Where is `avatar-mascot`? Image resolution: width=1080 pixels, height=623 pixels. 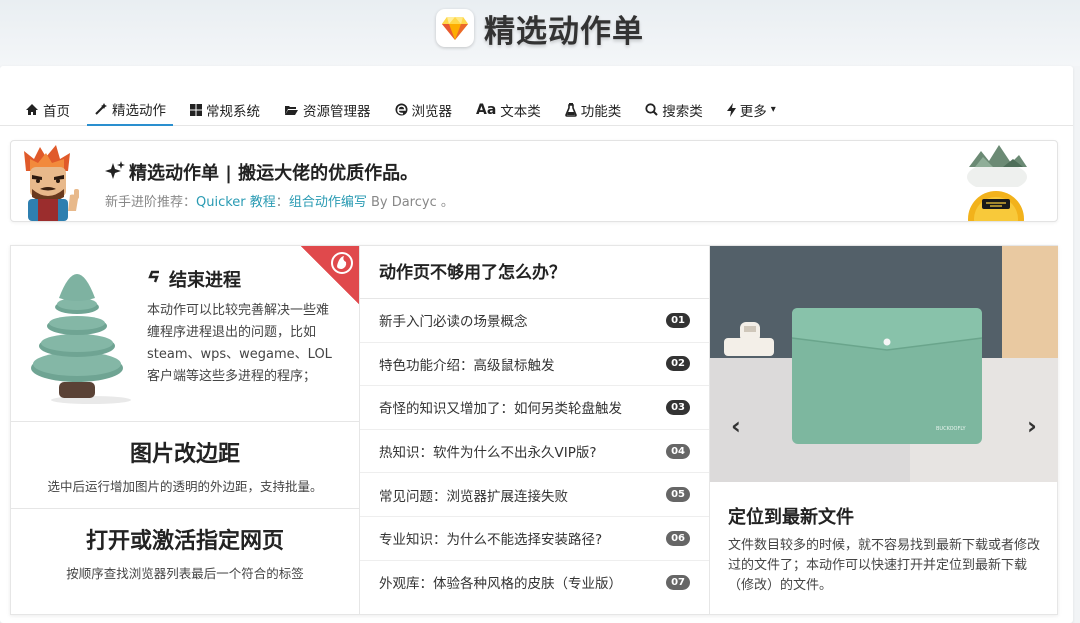 avatar-mascot is located at coordinates (51, 183).